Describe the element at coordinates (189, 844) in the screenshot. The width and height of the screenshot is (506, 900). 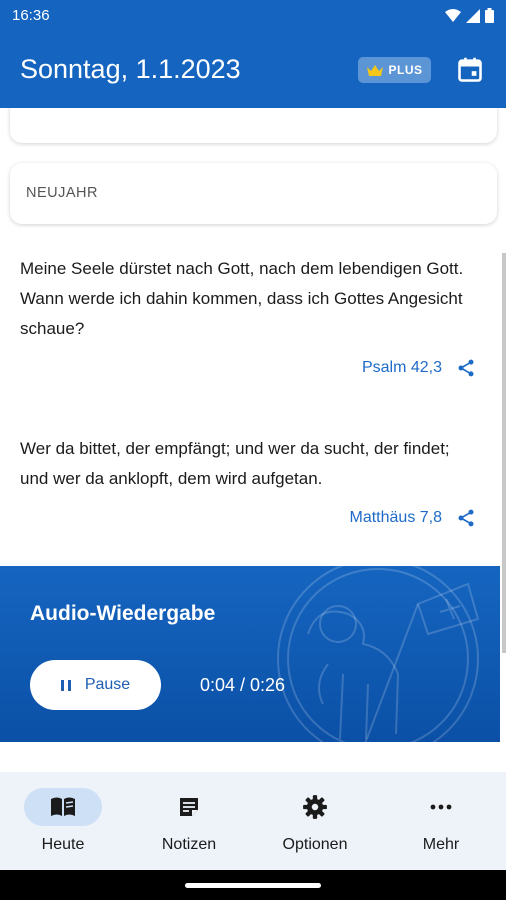
I see `nav-label: Notizen` at that location.